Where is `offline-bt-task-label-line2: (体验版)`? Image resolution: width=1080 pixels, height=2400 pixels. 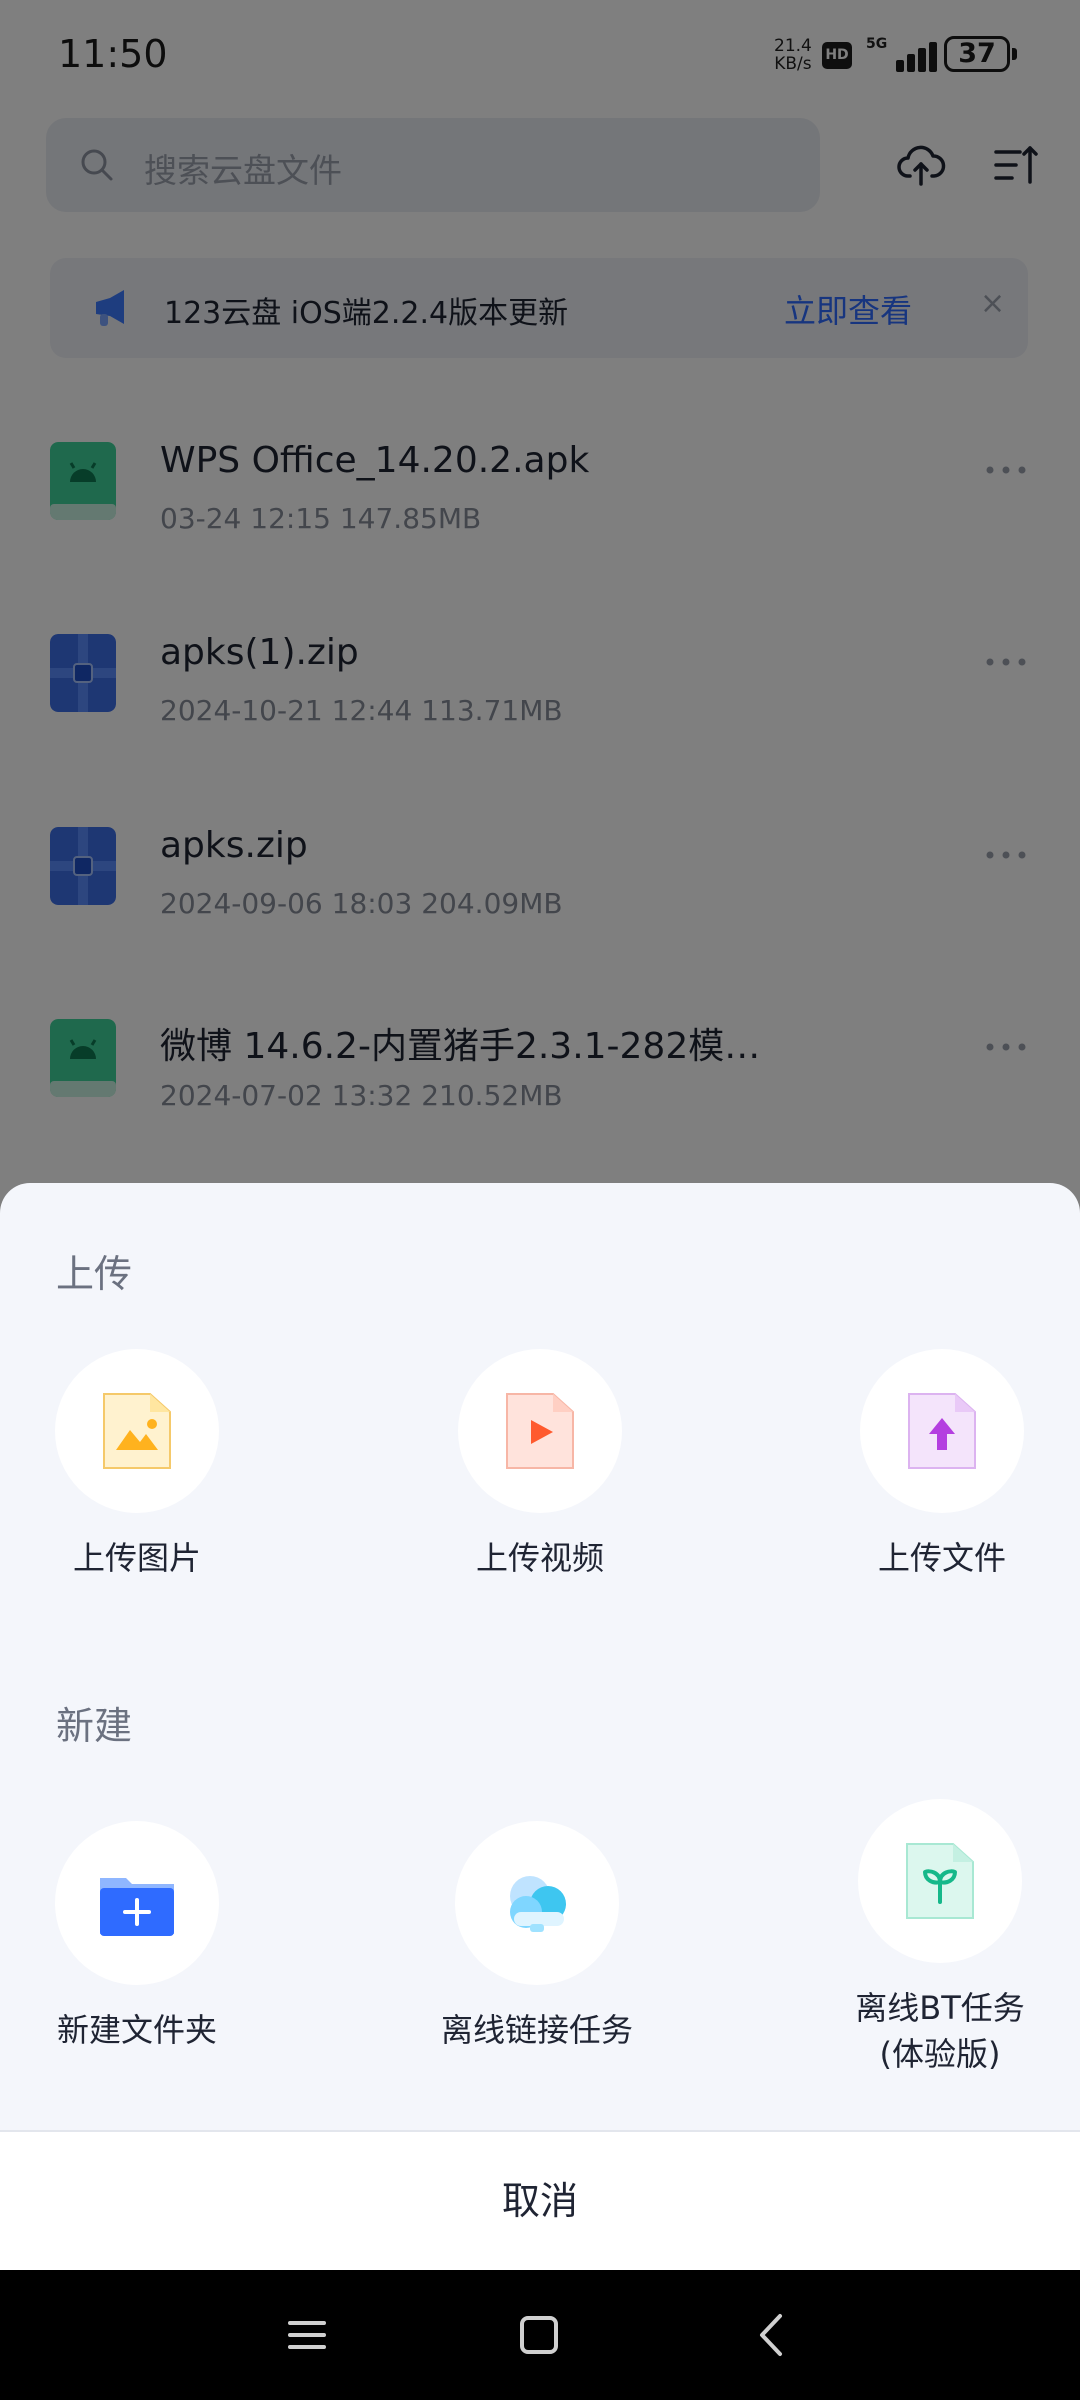 offline-bt-task-label-line2: (体验版) is located at coordinates (940, 2054).